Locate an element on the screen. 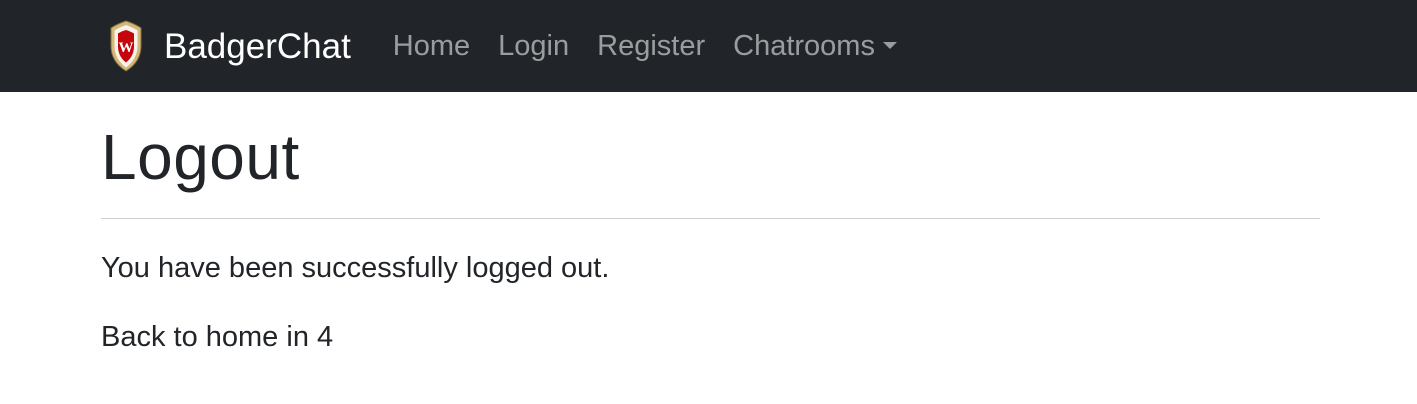 The width and height of the screenshot is (1417, 404). nav-link-register: Register is located at coordinates (651, 46).